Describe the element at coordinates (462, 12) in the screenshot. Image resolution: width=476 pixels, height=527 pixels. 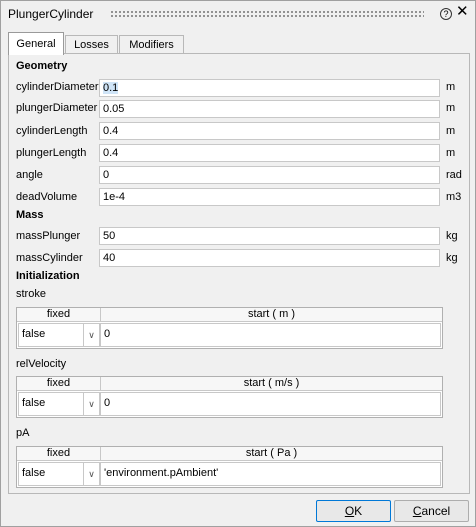
I see `close-icon: ✕` at that location.